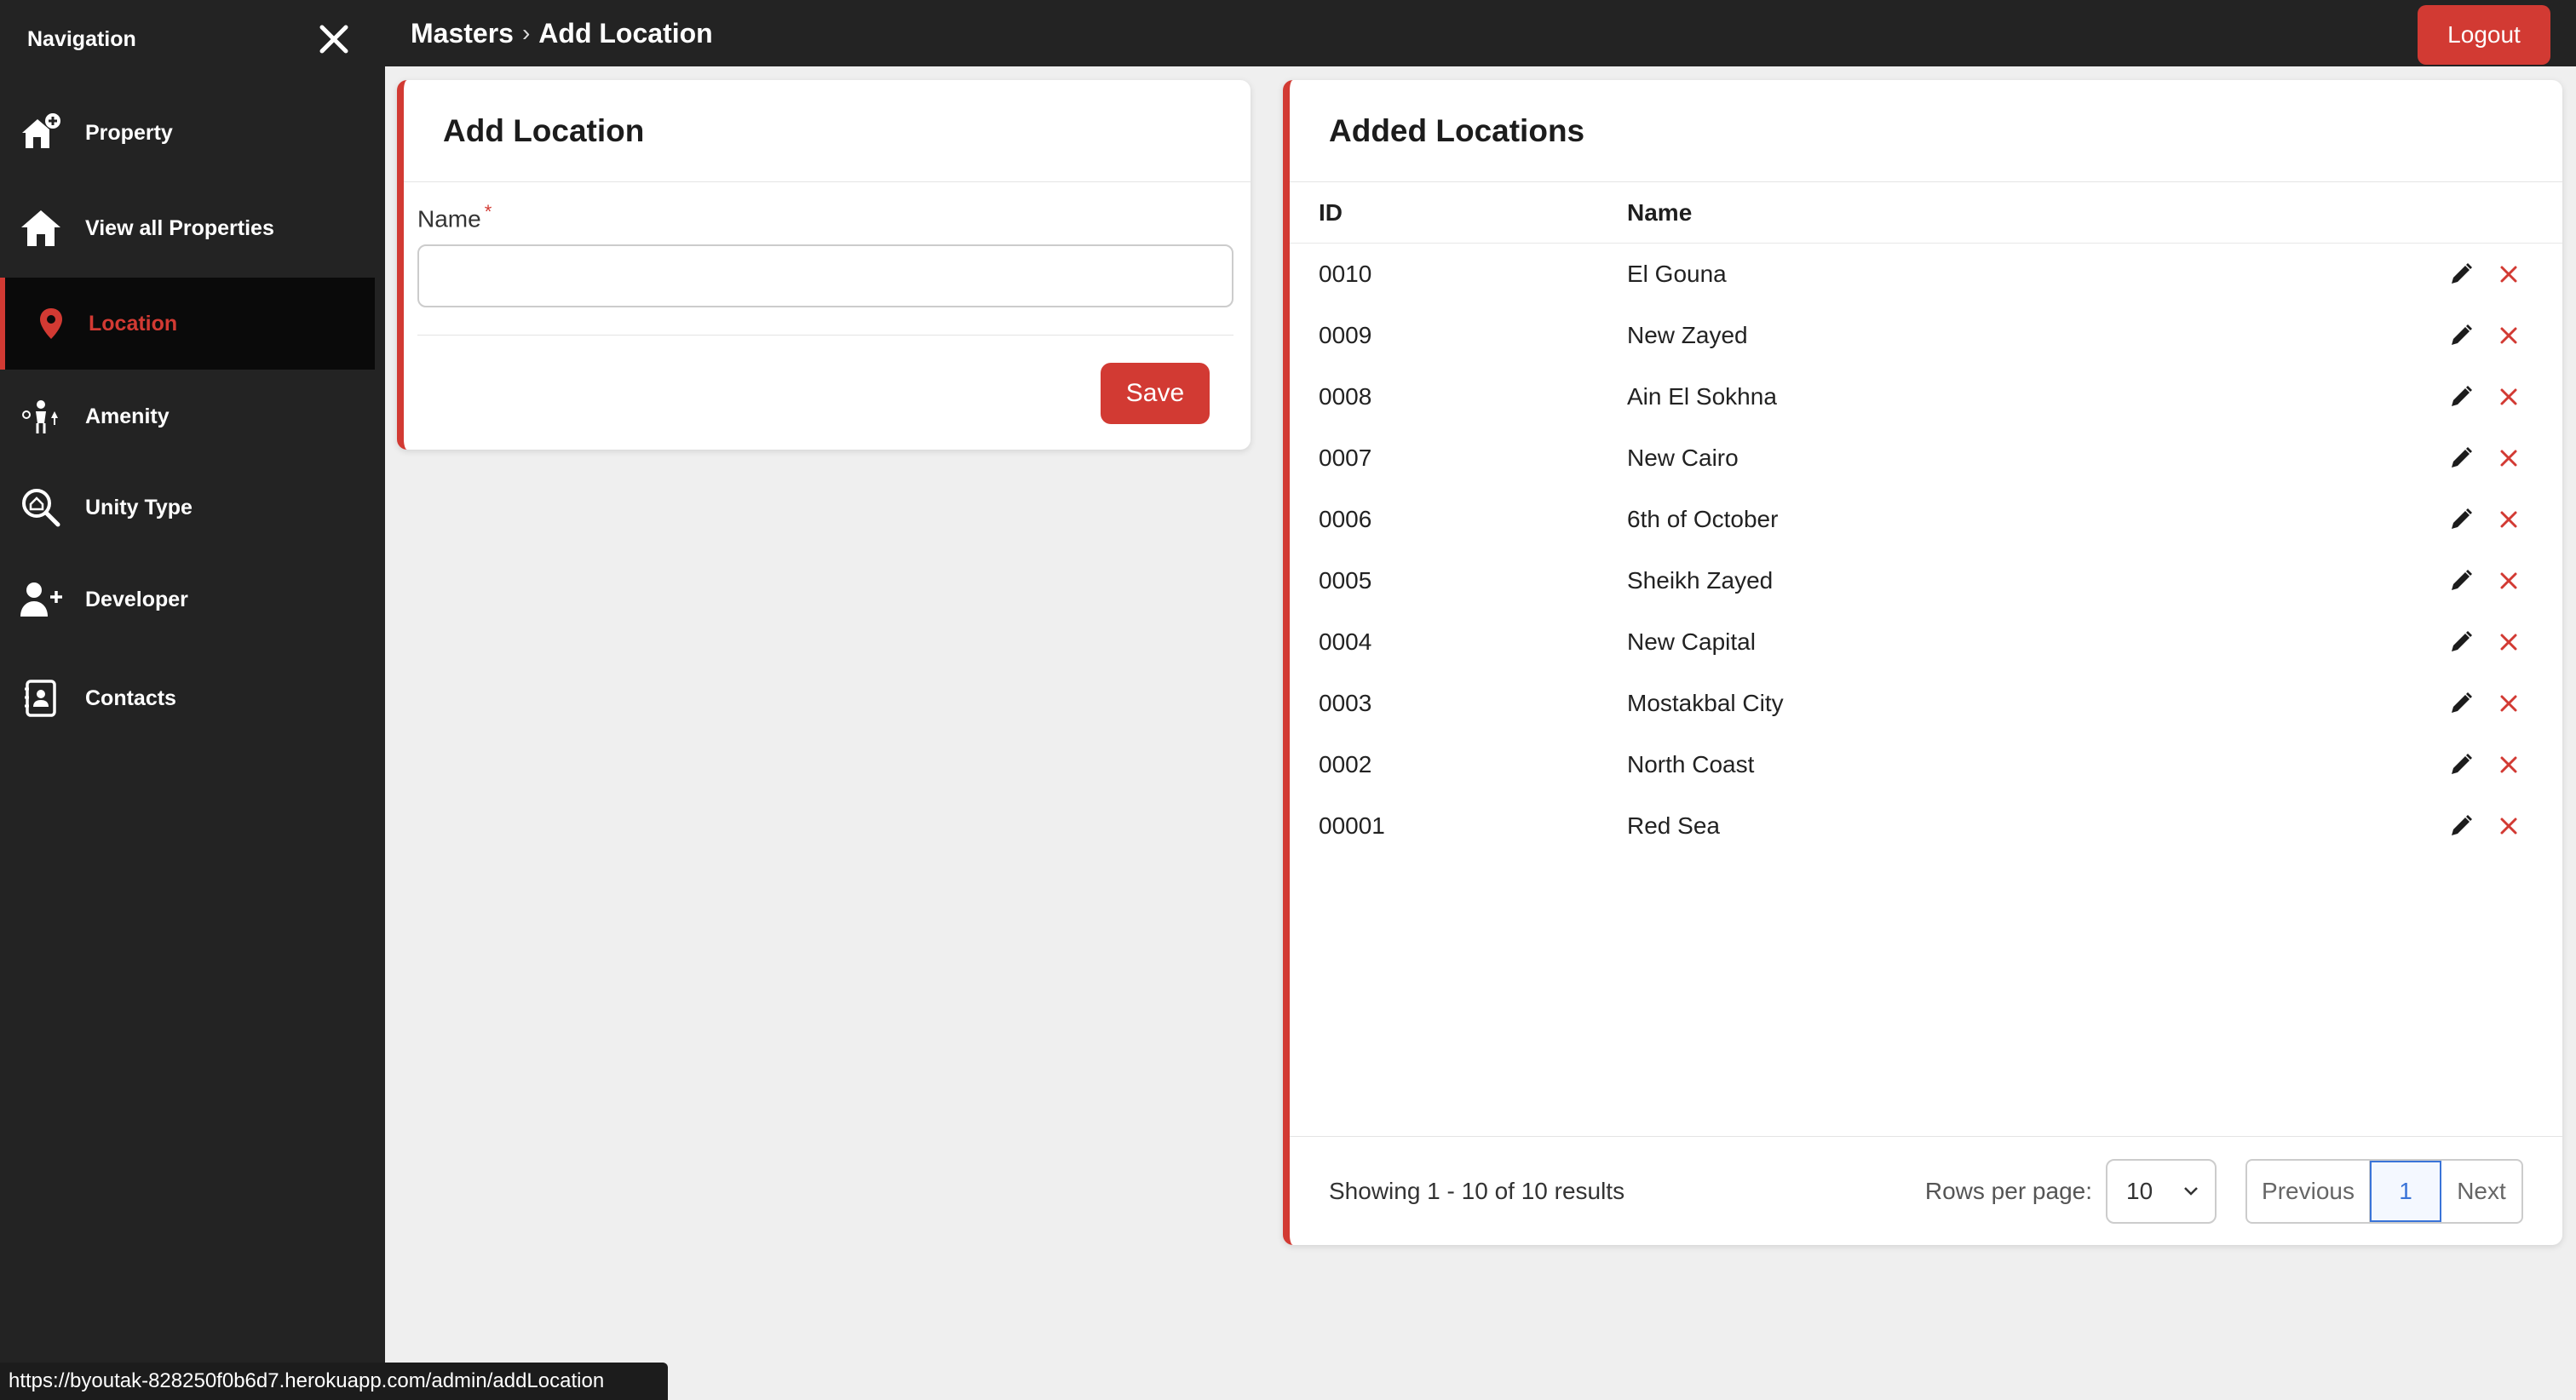 The image size is (2576, 1400). Describe the element at coordinates (1477, 1190) in the screenshot. I see `showing-results-text: Showing 1 - 10 of 10 results` at that location.